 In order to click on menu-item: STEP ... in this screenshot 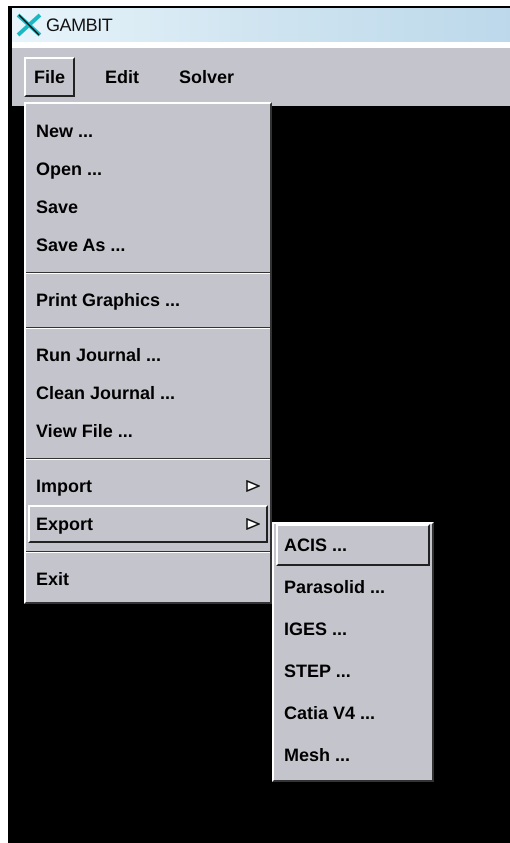, I will do `click(353, 671)`.